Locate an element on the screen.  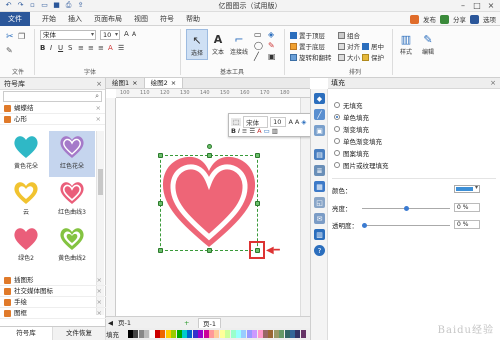
fill-option-gradient: 渐变填充 is located at coordinates (351, 129).